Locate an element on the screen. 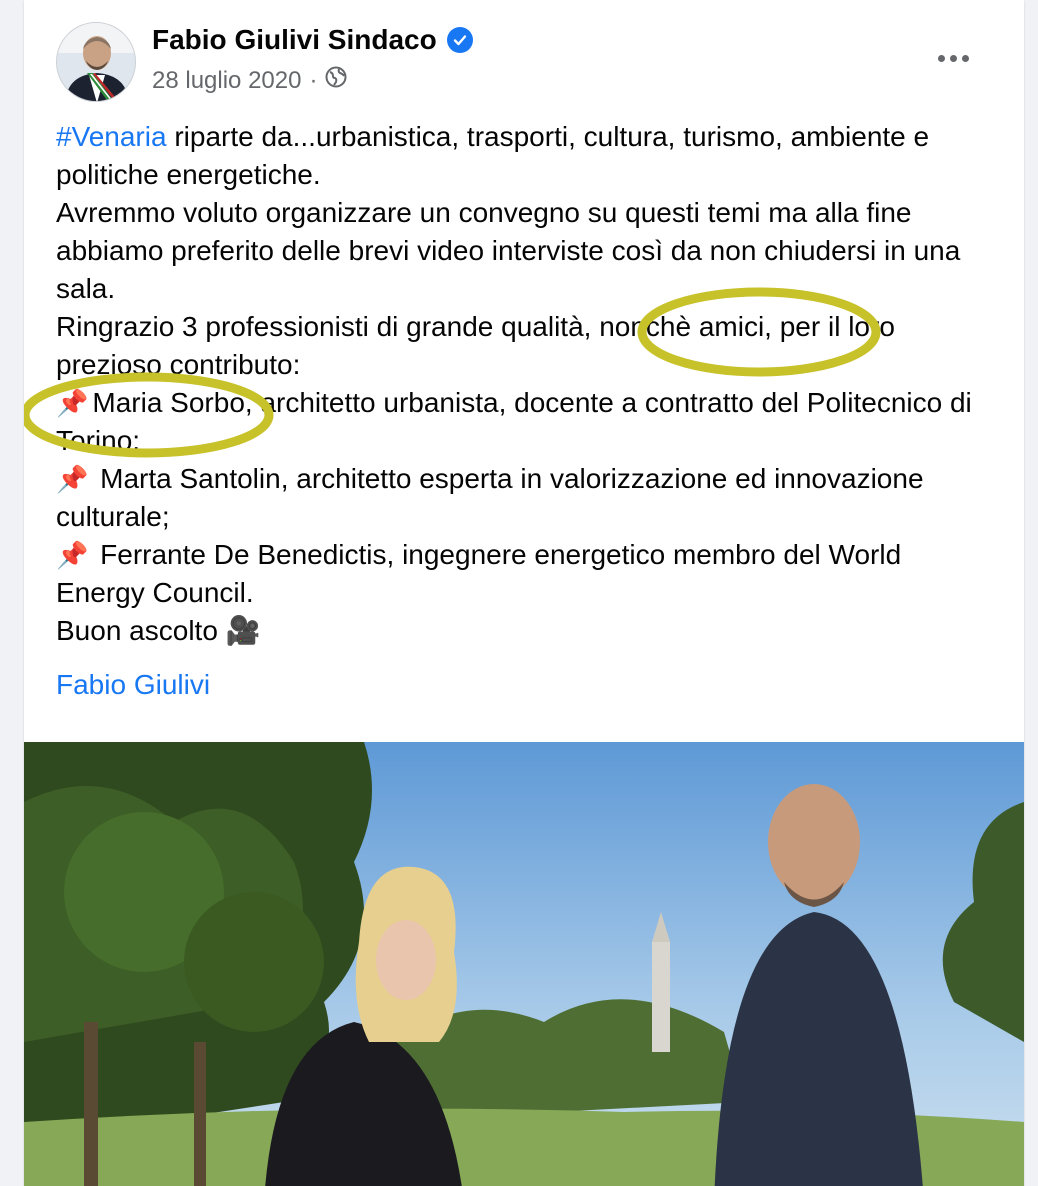  closing-line: Buon ascolto 🎥 is located at coordinates (158, 630).